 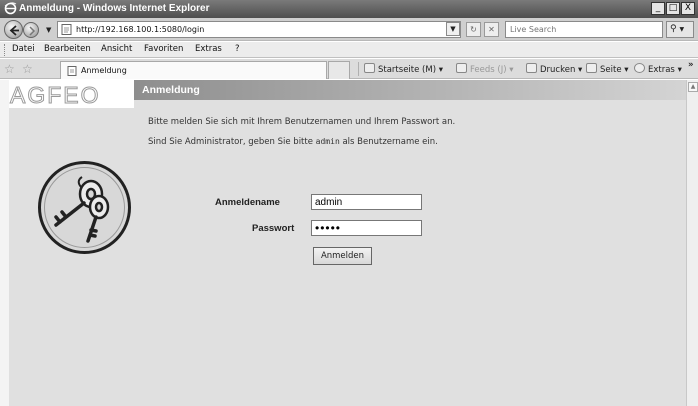 What do you see at coordinates (461, 68) in the screenshot?
I see `feeds-icon` at bounding box center [461, 68].